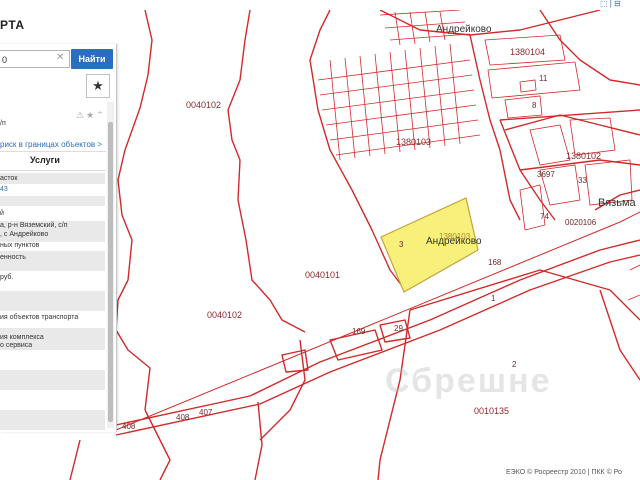  I want to click on parcel-label-408-a: 408, so click(129, 426).